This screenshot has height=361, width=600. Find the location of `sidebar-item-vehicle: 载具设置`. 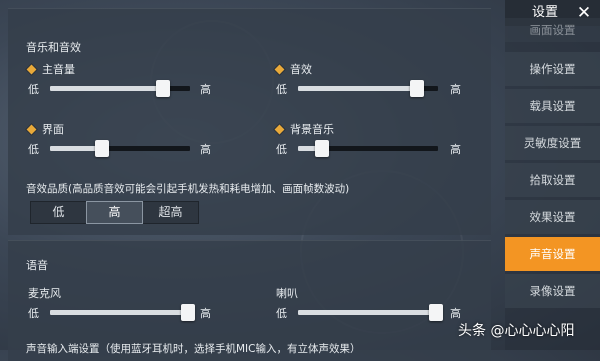

sidebar-item-vehicle: 载具设置 is located at coordinates (552, 106).